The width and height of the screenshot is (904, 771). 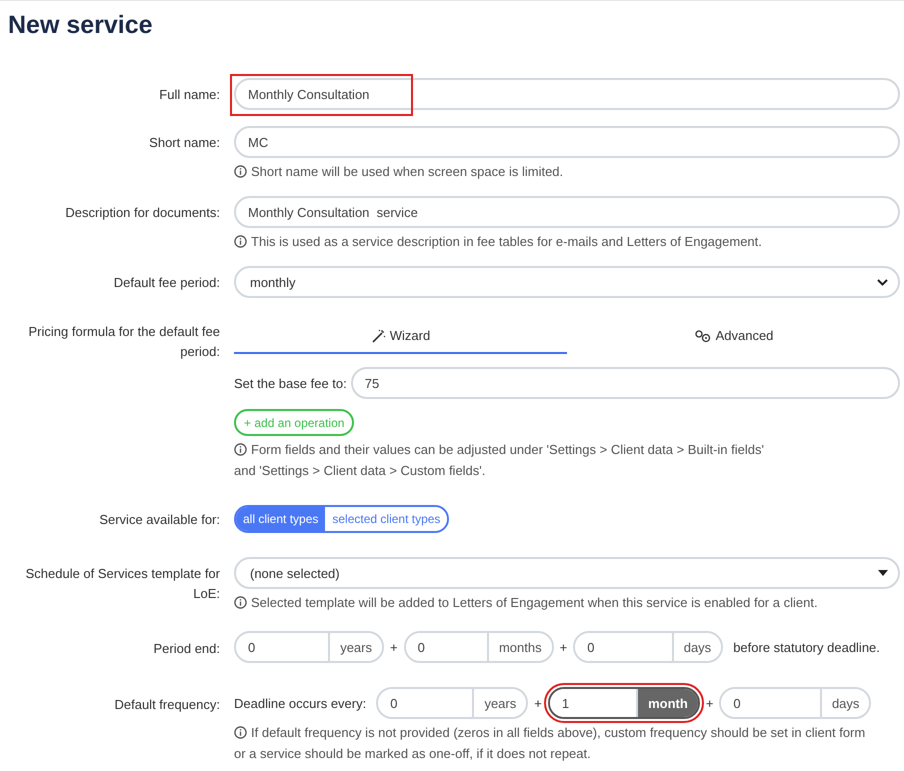 What do you see at coordinates (122, 584) in the screenshot?
I see `field-label: Schedule of Services template for LoE:` at bounding box center [122, 584].